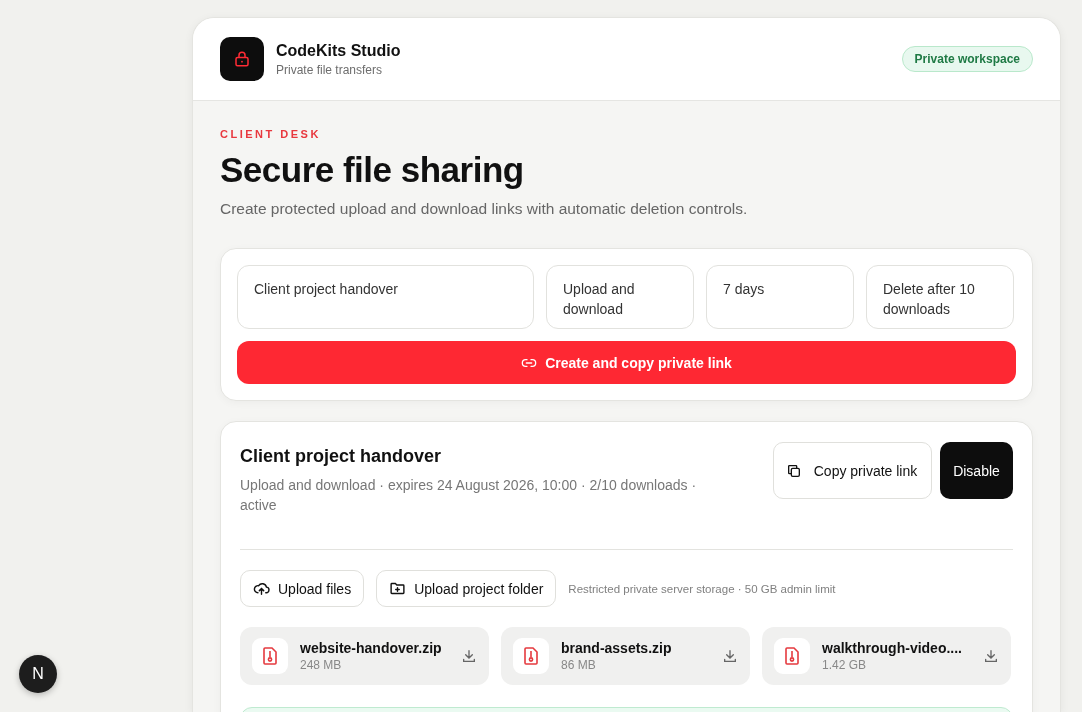  Describe the element at coordinates (976, 470) in the screenshot. I see `disable-button: Disable` at that location.